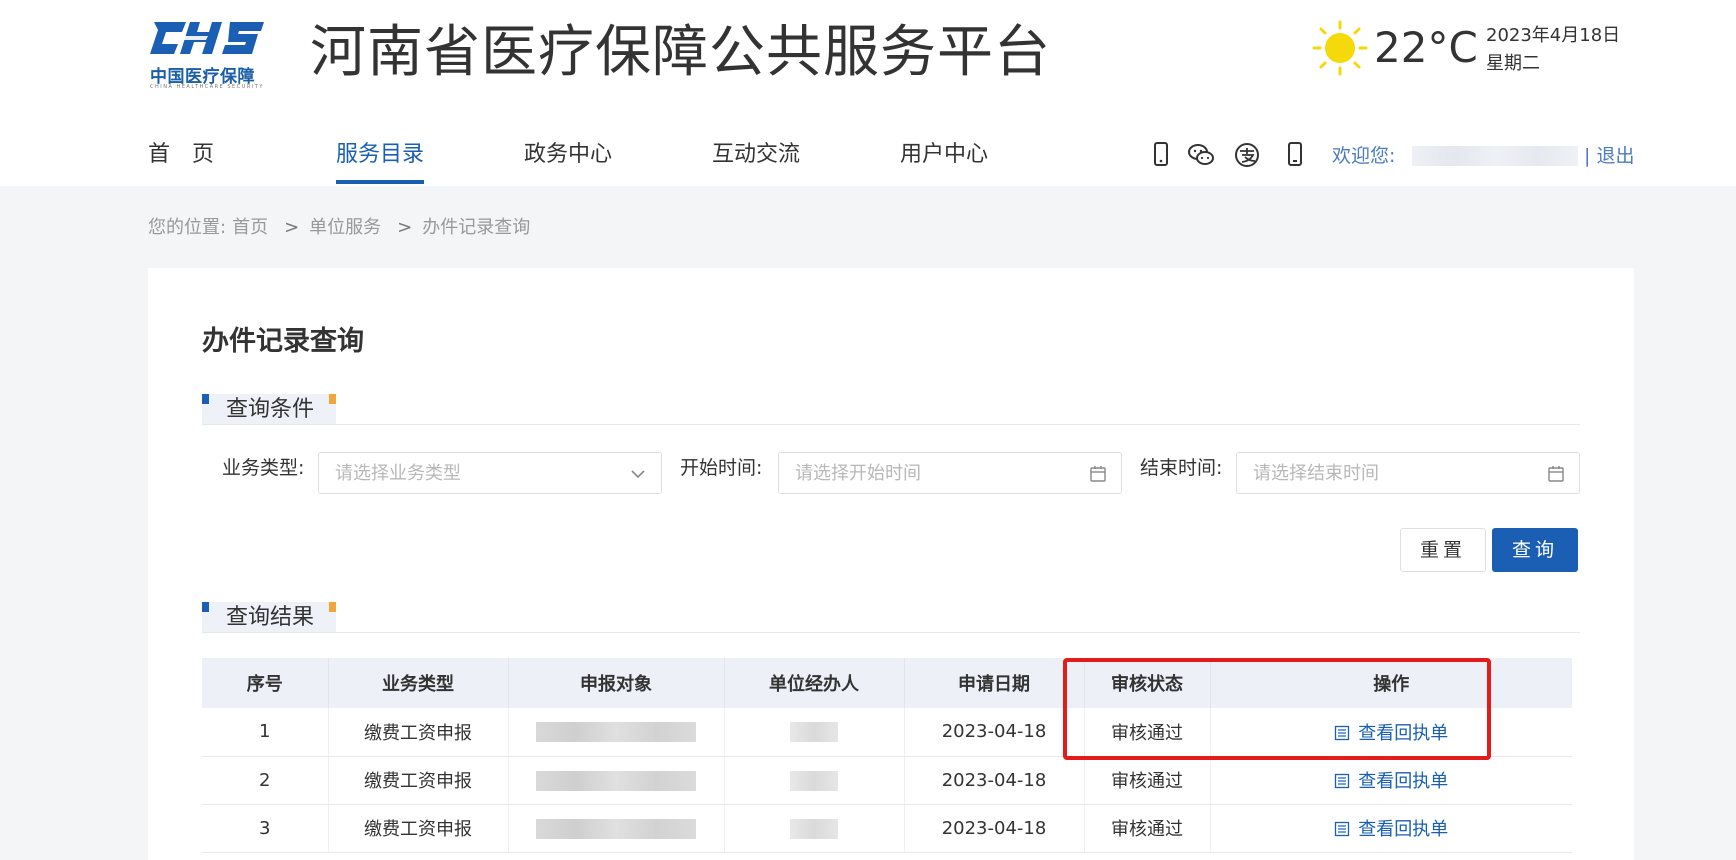 This screenshot has height=860, width=1736. What do you see at coordinates (1295, 155) in the screenshot?
I see `phone-icon` at bounding box center [1295, 155].